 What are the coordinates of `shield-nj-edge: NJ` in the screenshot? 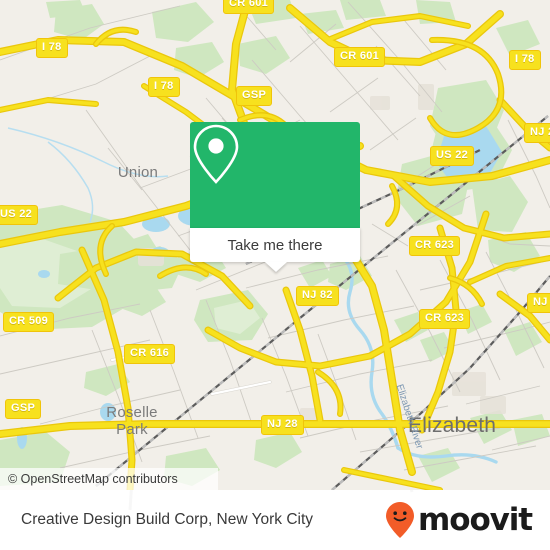 It's located at (538, 303).